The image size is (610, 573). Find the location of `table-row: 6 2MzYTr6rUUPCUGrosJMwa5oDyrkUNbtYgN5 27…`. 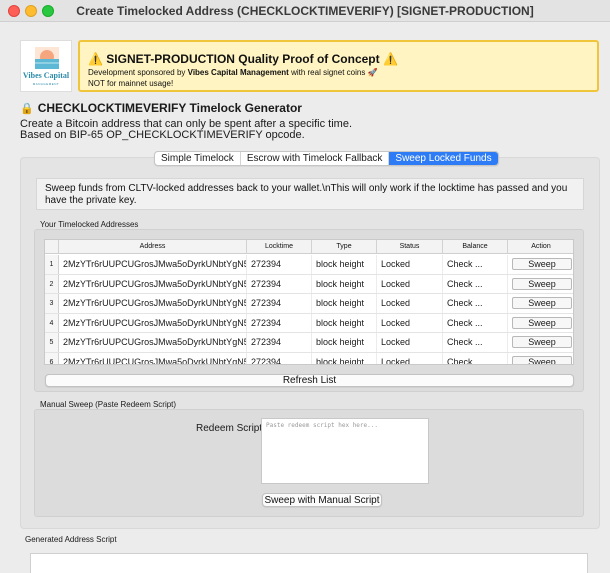

table-row: 6 2MzYTr6rUUPCUGrosJMwa5oDyrkUNbtYgN5 27… is located at coordinates (309, 358).